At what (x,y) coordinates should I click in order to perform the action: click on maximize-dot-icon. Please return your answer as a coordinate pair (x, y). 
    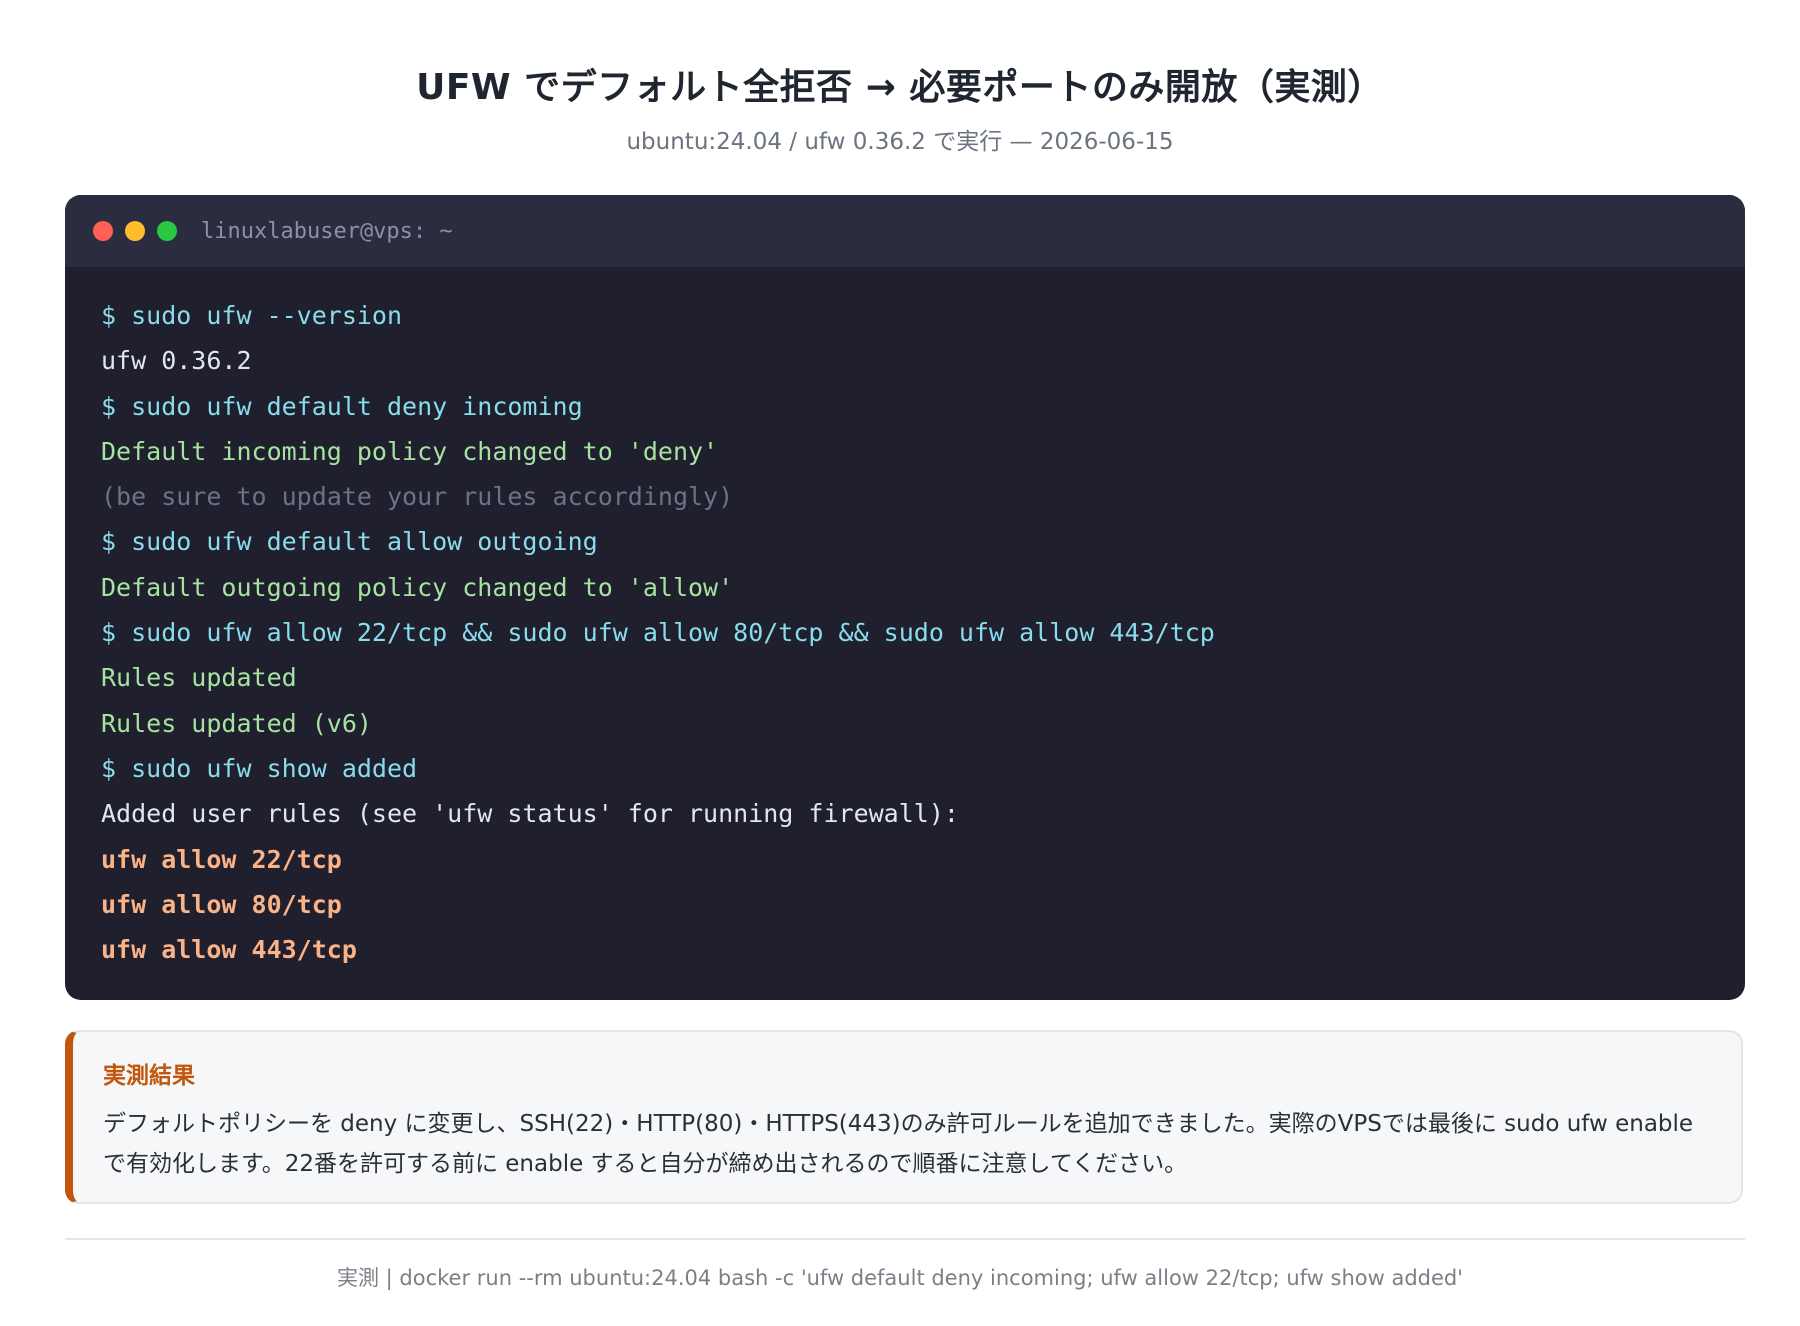
    Looking at the image, I should click on (167, 231).